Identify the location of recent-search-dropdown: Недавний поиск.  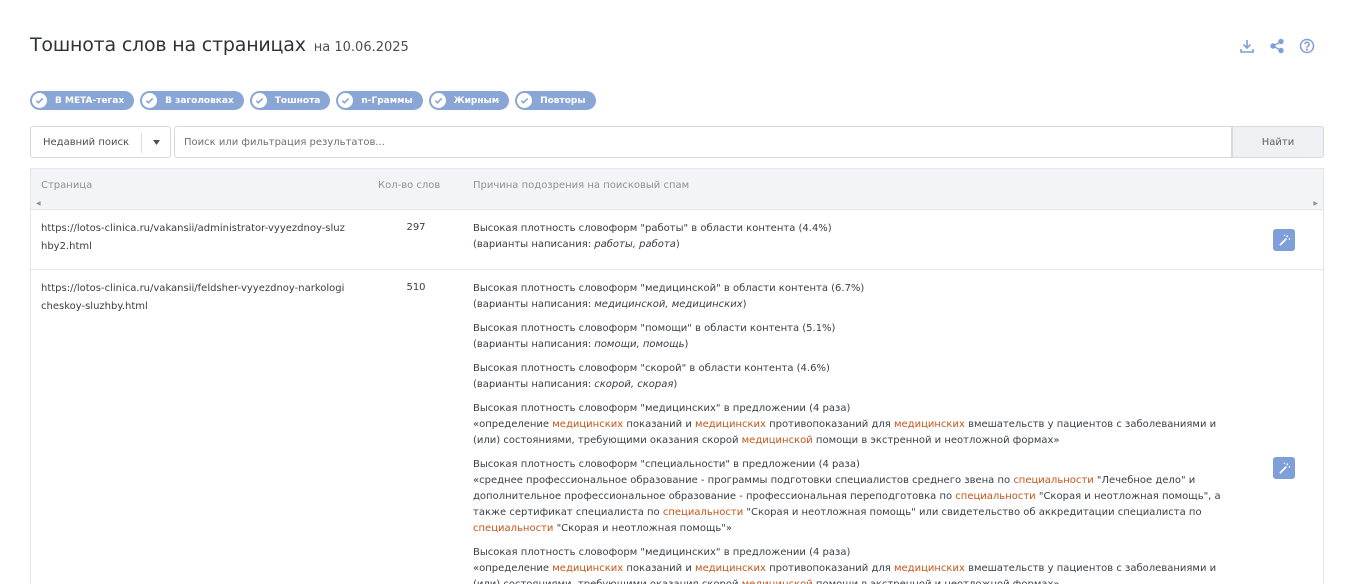
(100, 142).